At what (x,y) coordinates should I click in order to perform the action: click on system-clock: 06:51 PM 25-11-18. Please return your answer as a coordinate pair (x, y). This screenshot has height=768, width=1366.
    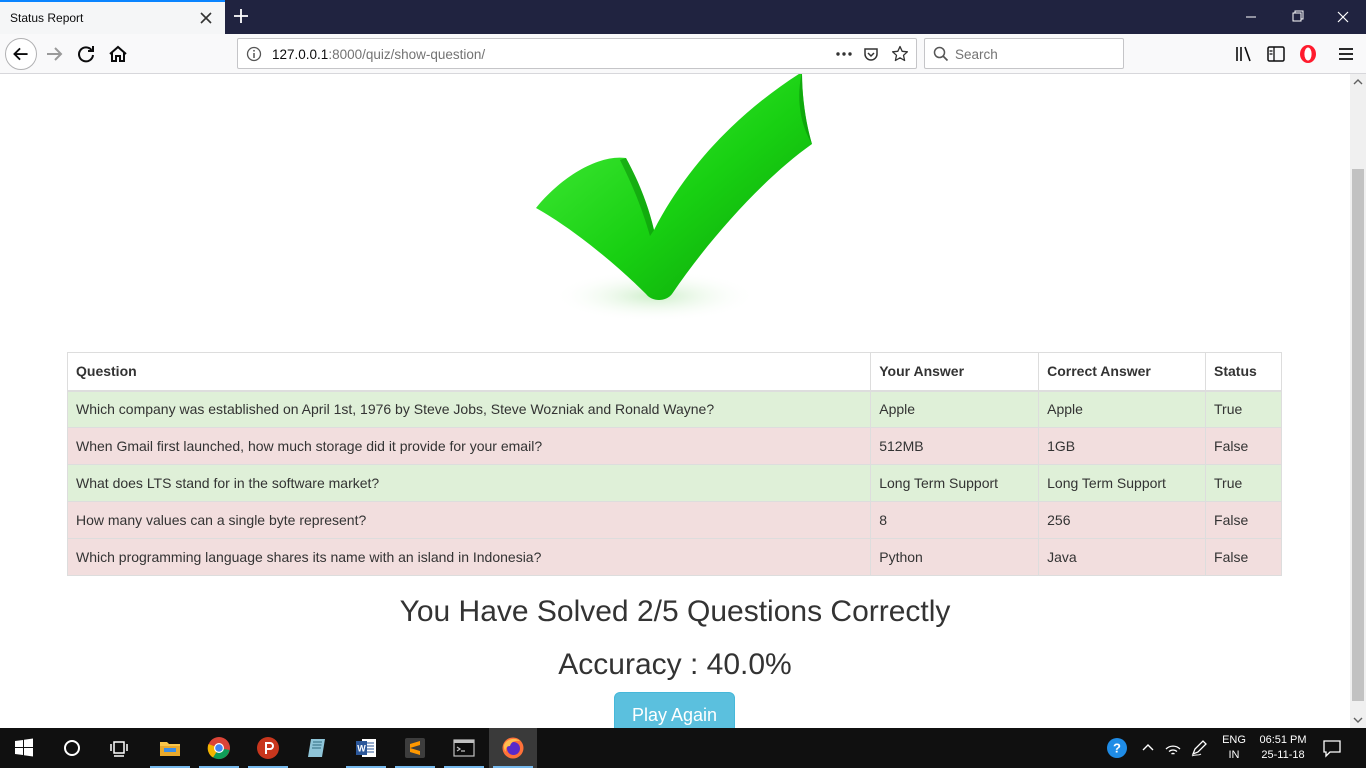
    Looking at the image, I should click on (1283, 748).